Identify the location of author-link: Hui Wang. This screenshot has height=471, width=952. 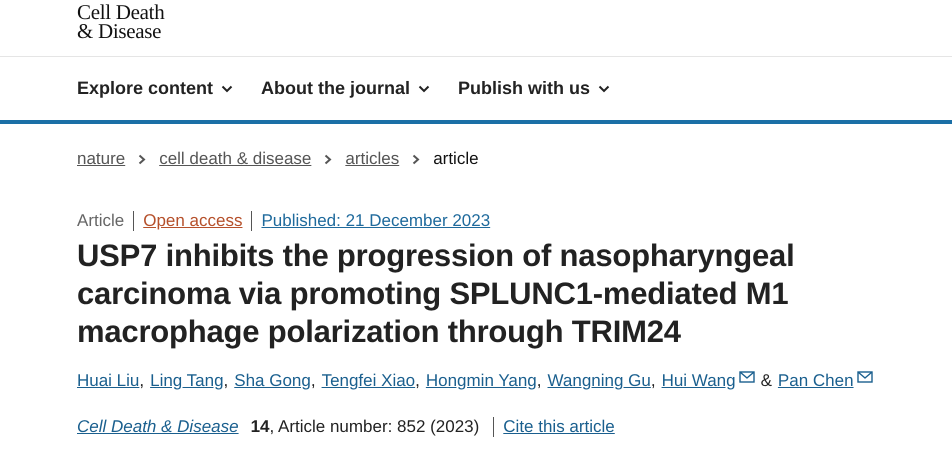
(699, 381).